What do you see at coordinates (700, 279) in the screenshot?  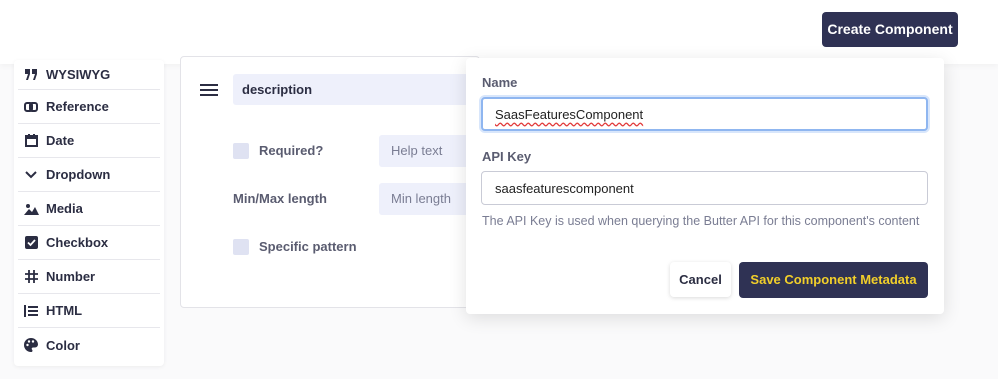 I see `cancel-button: Cancel` at bounding box center [700, 279].